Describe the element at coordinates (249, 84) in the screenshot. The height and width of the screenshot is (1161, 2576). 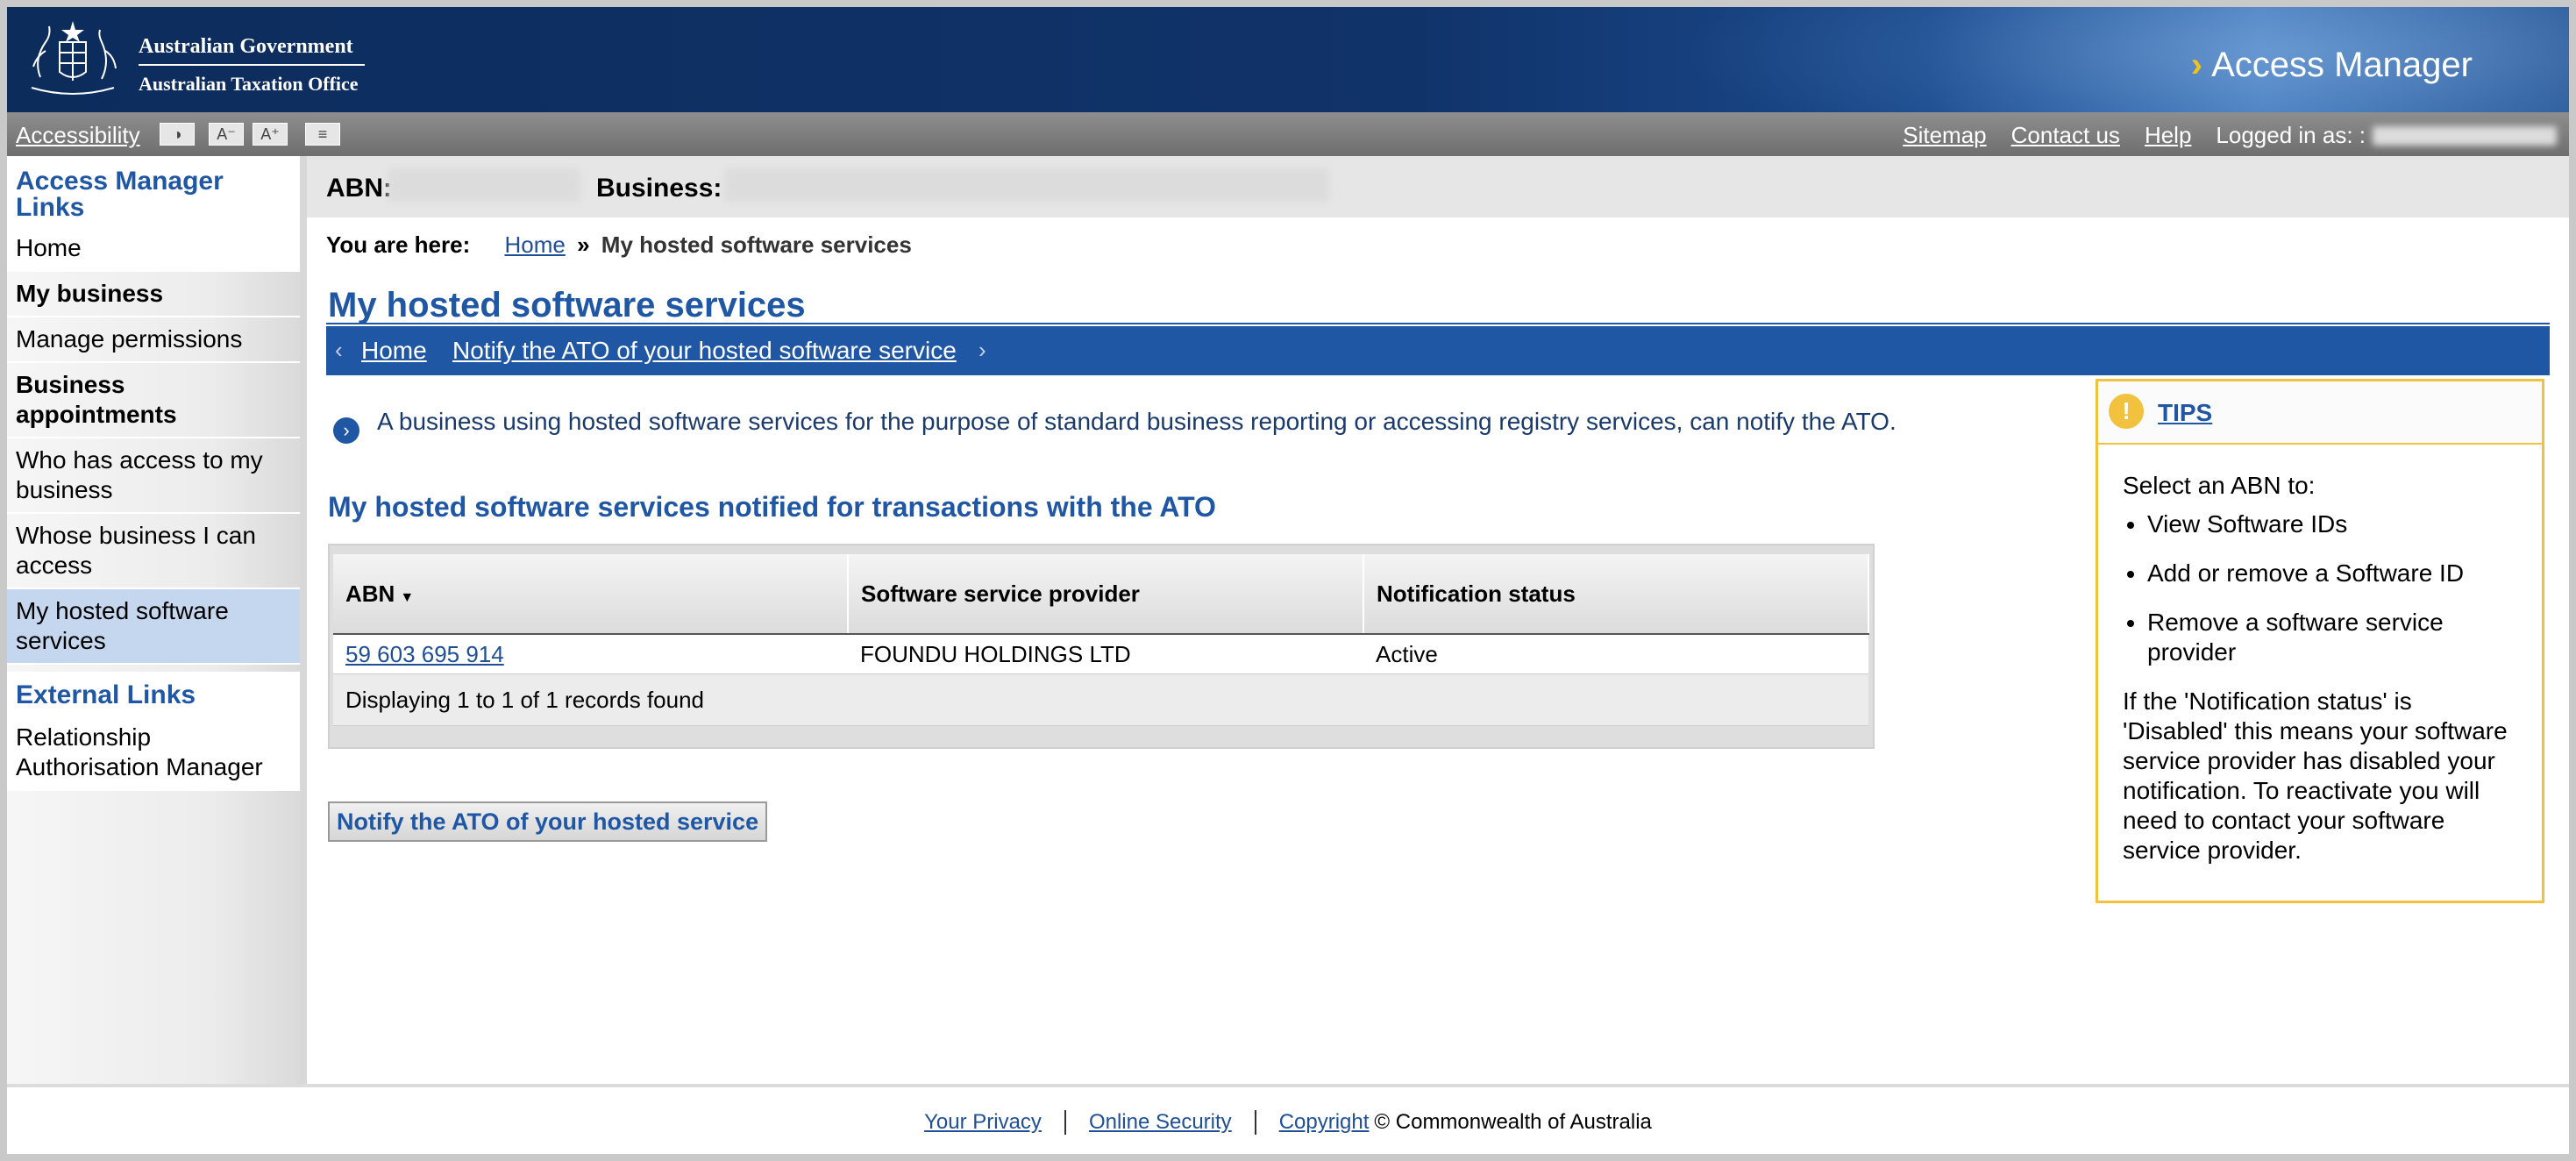
I see `gov-line-2: Australian Taxation Office` at that location.